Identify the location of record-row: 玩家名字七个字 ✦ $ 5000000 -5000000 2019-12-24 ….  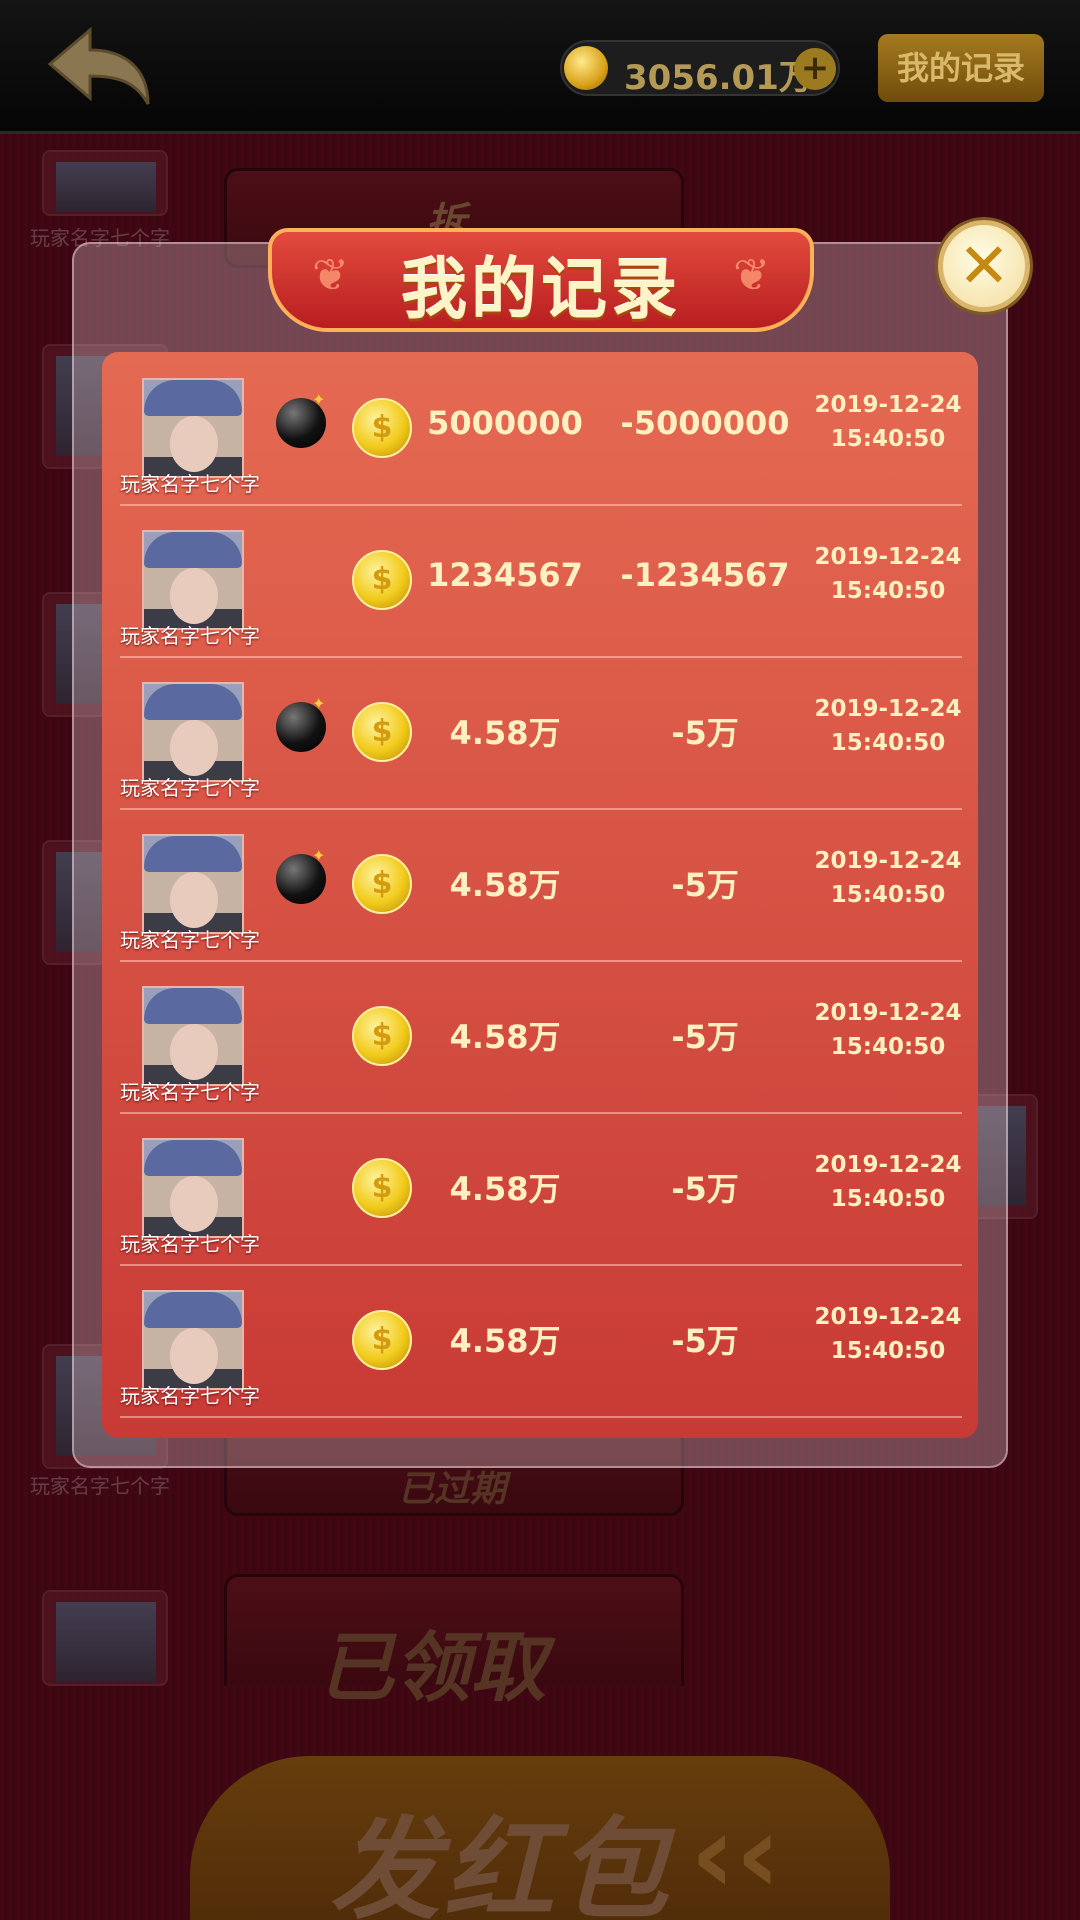
(541, 430).